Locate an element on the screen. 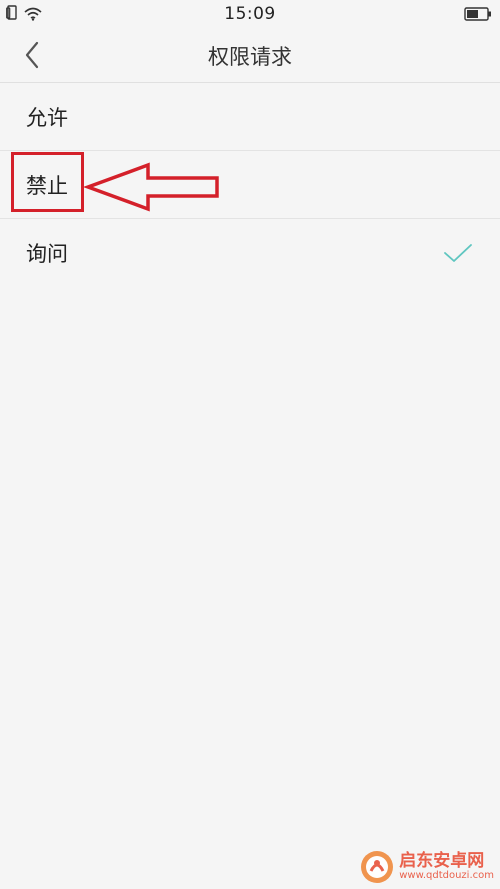 This screenshot has height=889, width=500. check-icon is located at coordinates (458, 252).